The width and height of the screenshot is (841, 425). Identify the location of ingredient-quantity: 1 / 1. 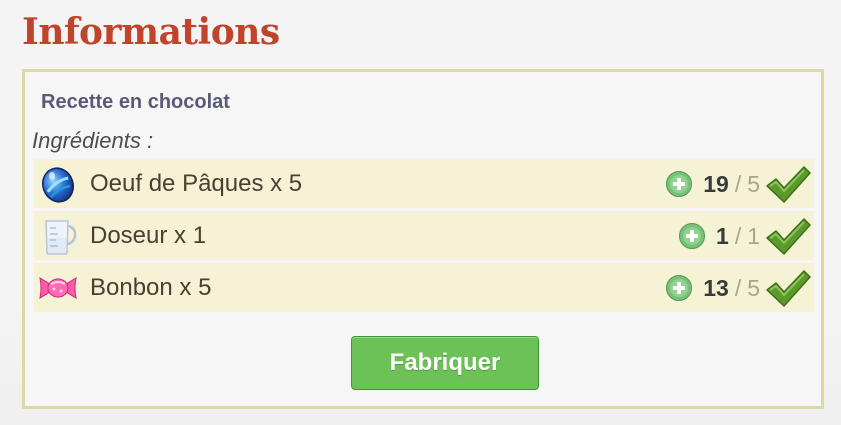
(745, 236).